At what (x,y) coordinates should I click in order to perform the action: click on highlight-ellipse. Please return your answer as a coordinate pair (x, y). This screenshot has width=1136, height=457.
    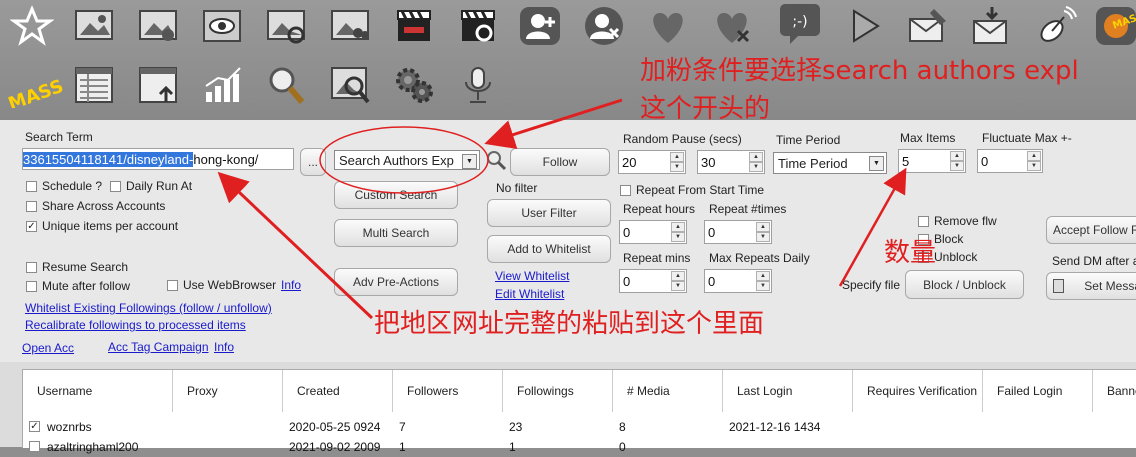
    Looking at the image, I should click on (404, 160).